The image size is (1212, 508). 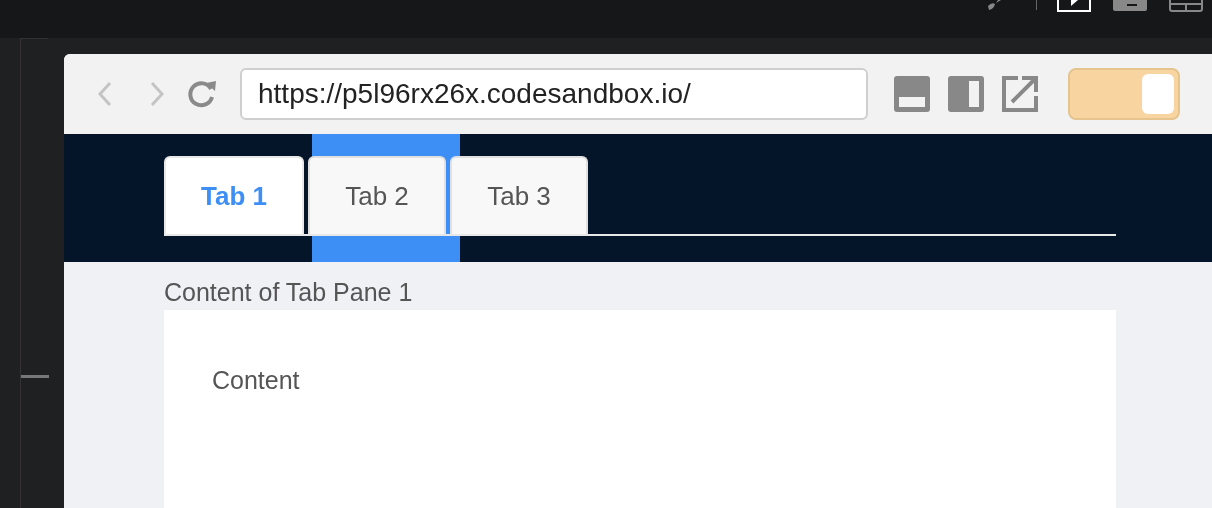 What do you see at coordinates (289, 292) in the screenshot?
I see `pane-title: Content of Tab Pane 1` at bounding box center [289, 292].